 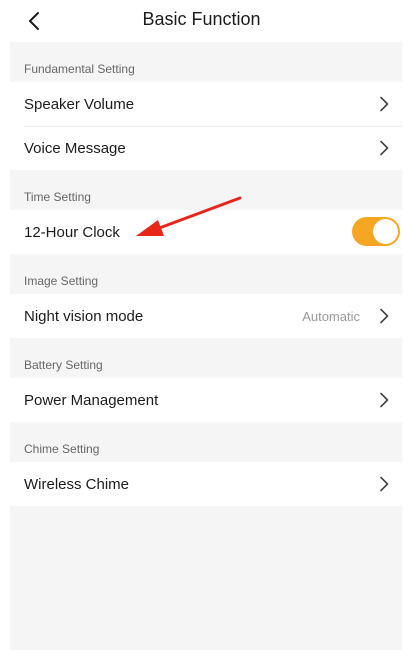 I want to click on row-label: Wireless Chime, so click(x=77, y=484).